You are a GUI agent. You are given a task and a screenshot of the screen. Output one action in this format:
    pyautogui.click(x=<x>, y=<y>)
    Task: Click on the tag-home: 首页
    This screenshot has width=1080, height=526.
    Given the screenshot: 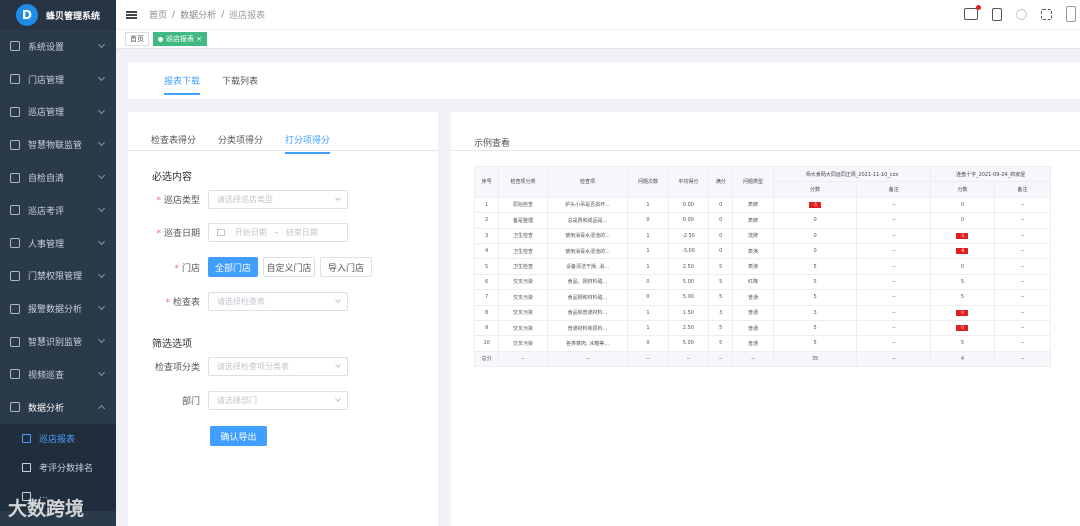 What is the action you would take?
    pyautogui.click(x=137, y=39)
    